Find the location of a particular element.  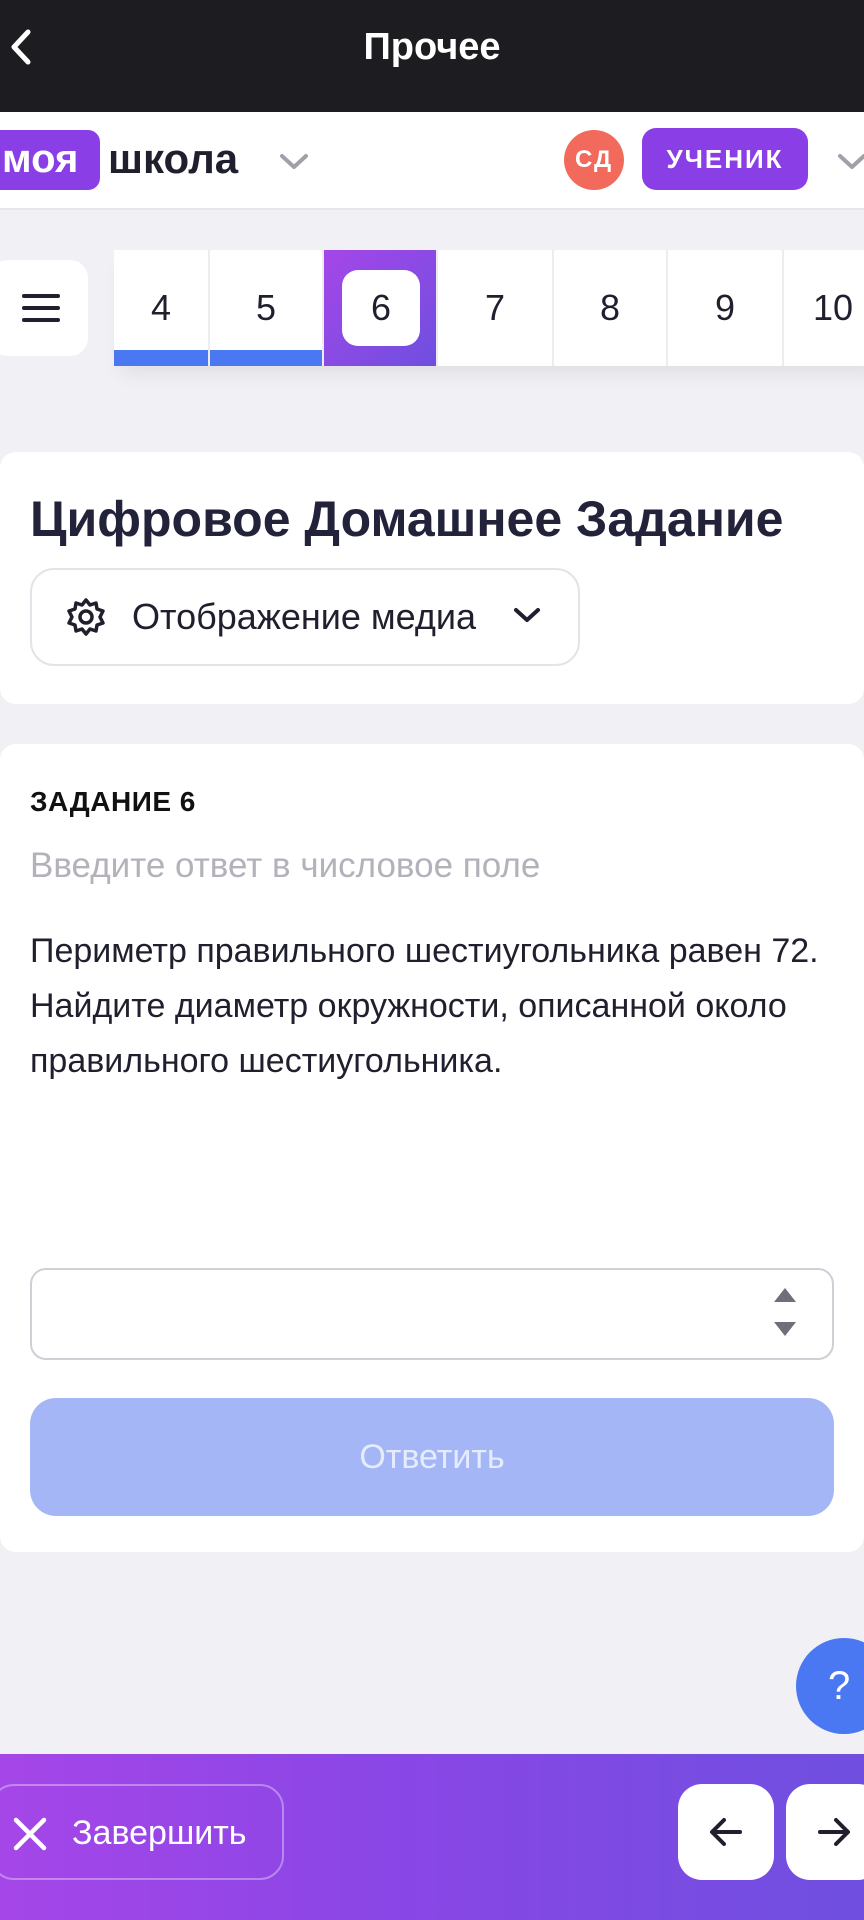

task-navigator: 4 5 6 7 8 9 10 is located at coordinates (489, 308).